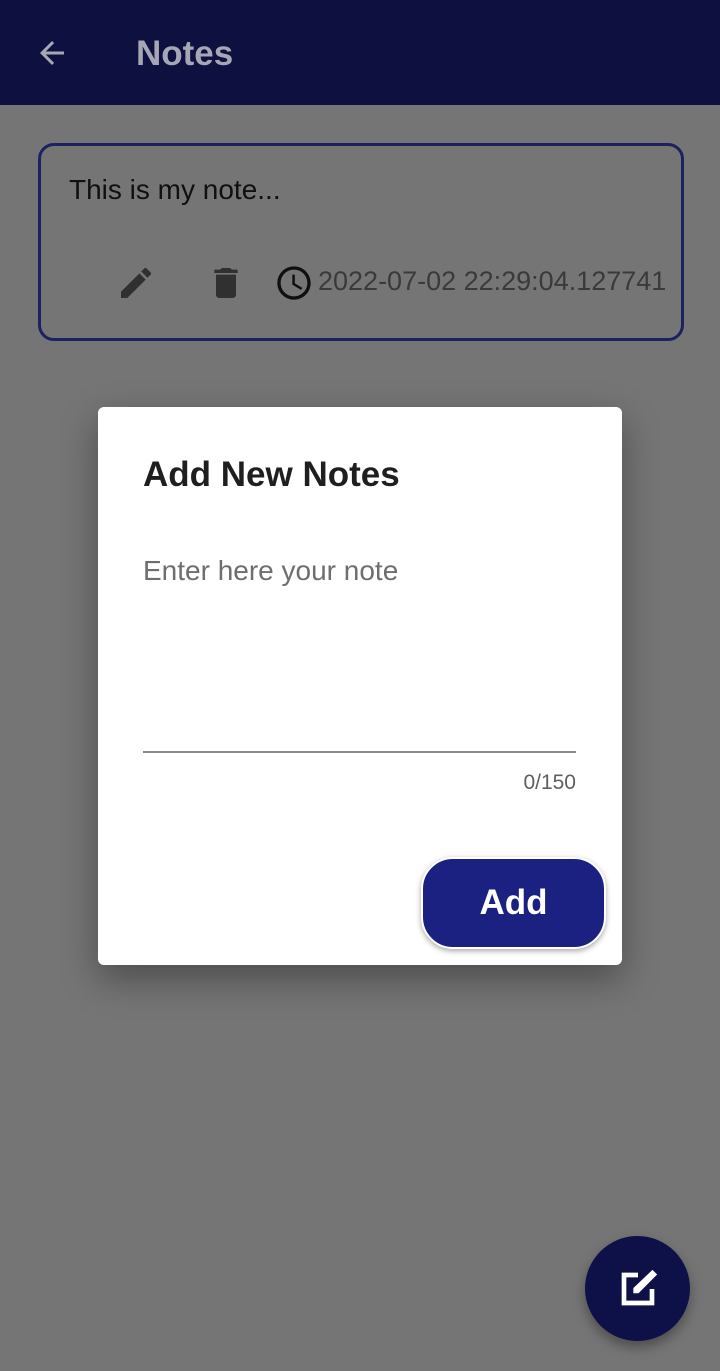 The image size is (720, 1371). What do you see at coordinates (513, 903) in the screenshot?
I see `add-button: Add` at bounding box center [513, 903].